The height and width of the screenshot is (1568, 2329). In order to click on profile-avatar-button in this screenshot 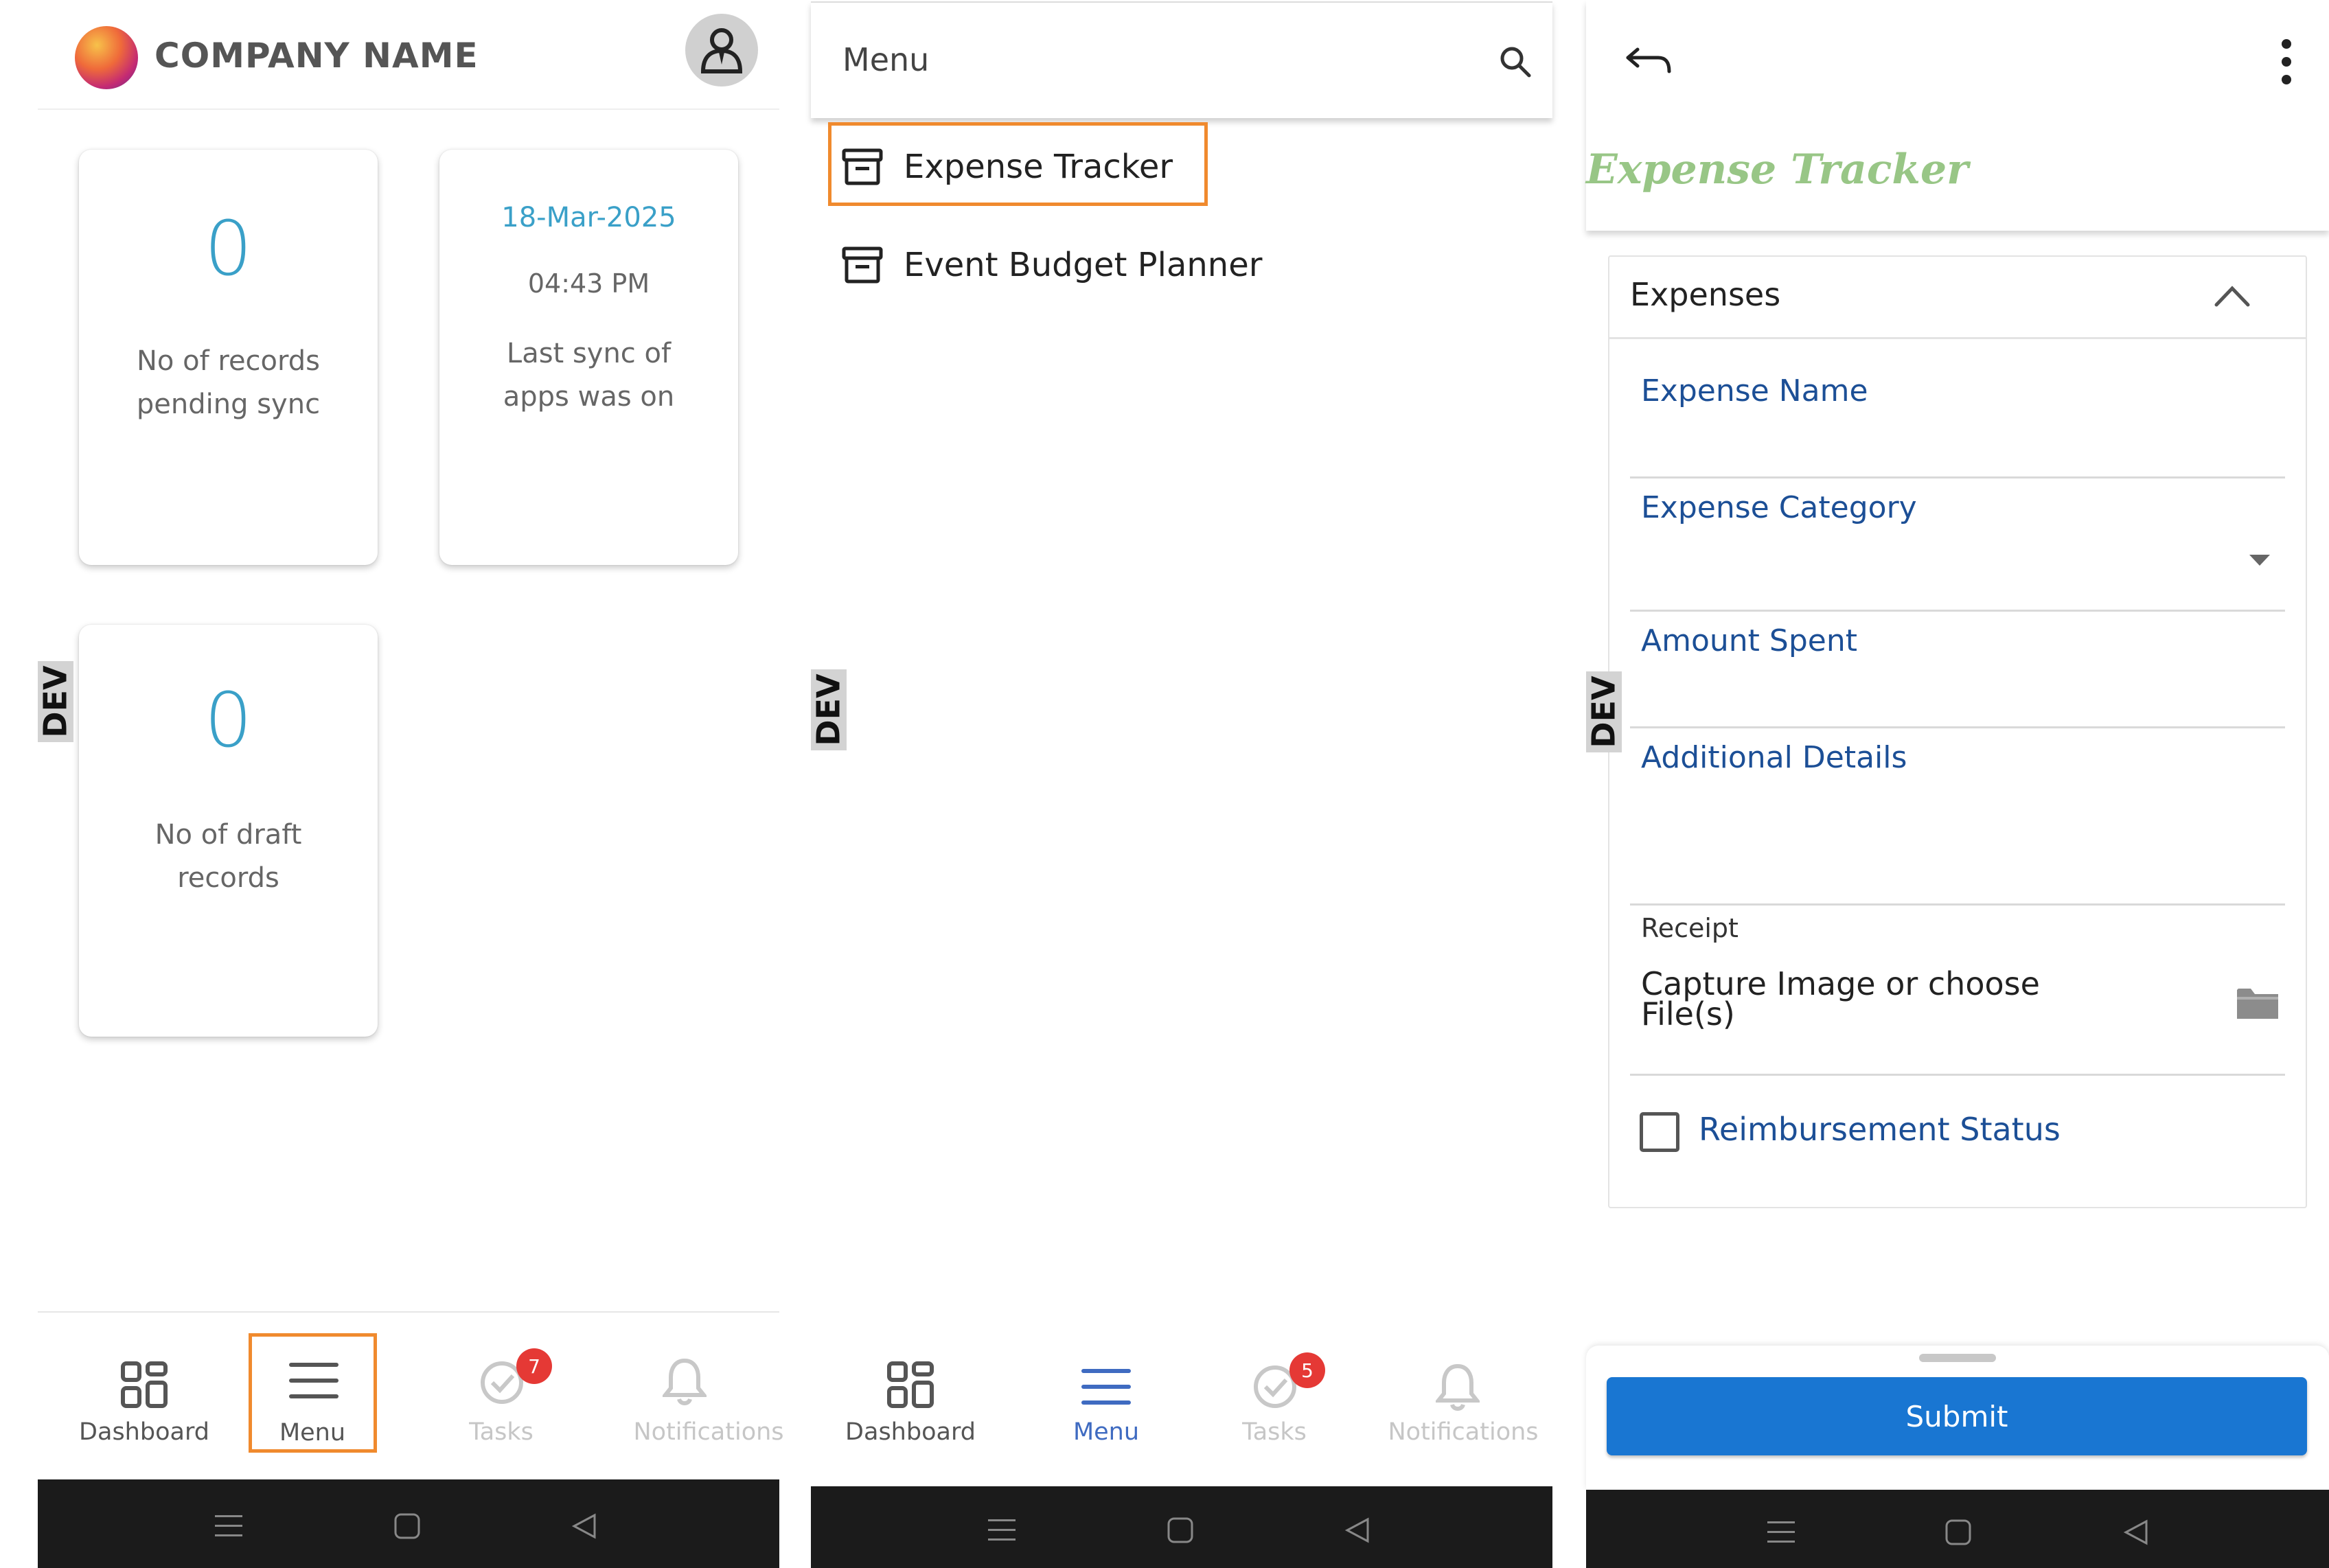, I will do `click(721, 50)`.